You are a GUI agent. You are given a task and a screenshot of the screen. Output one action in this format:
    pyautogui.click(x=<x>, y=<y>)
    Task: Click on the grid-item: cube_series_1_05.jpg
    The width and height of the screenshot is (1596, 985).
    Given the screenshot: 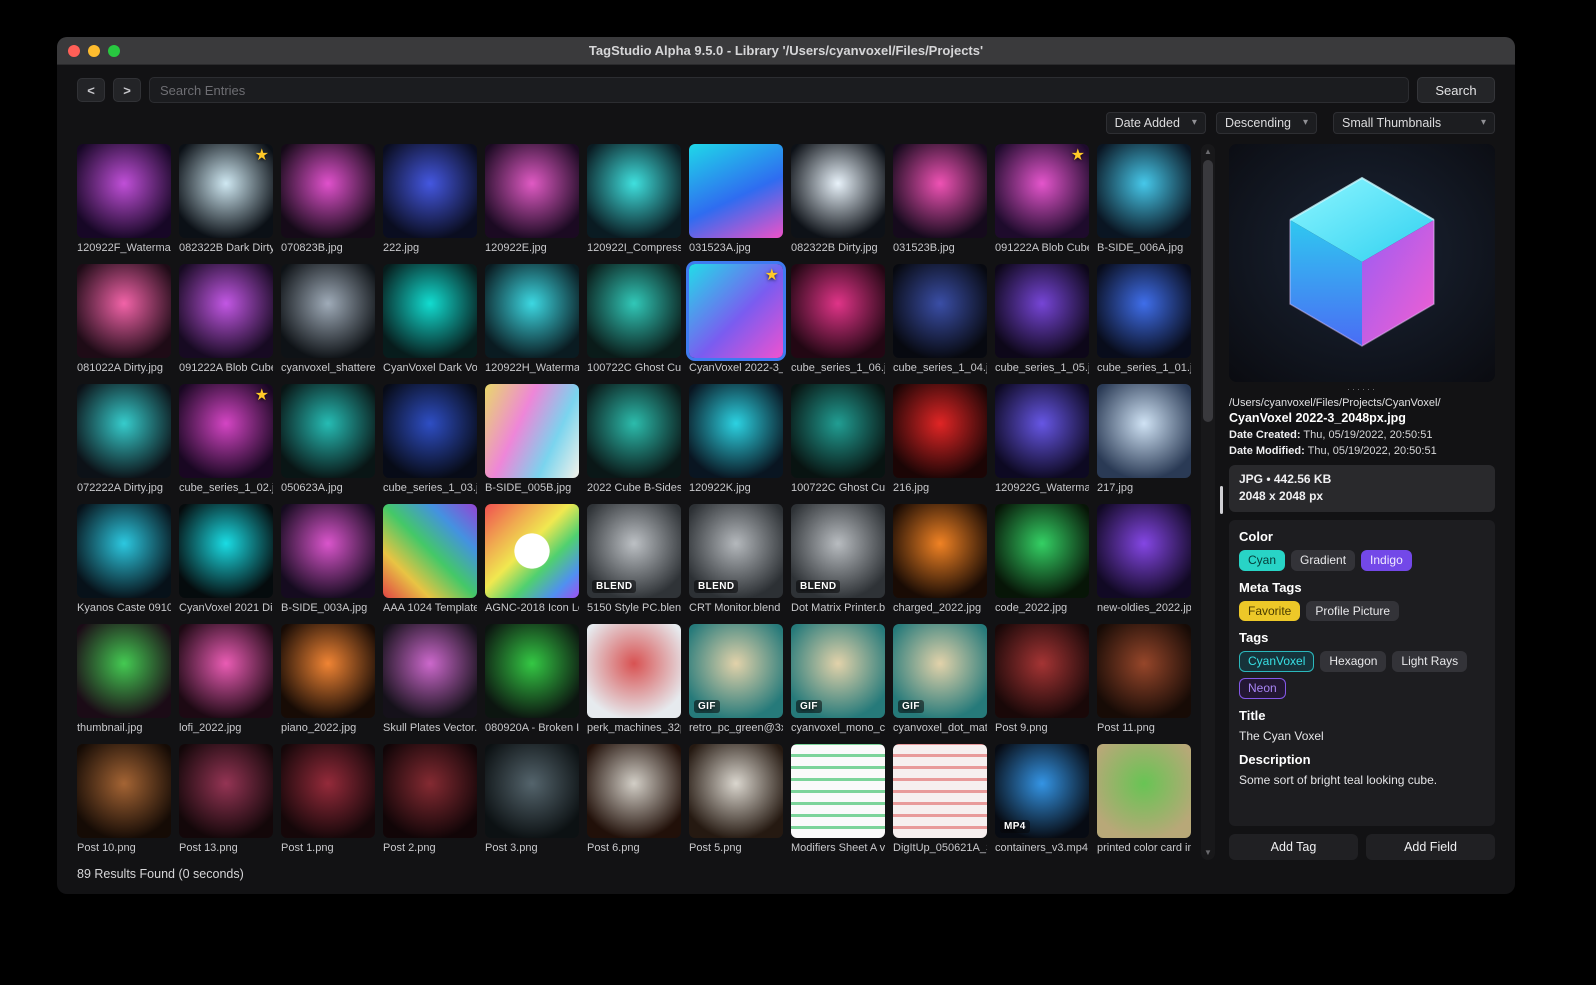 What is the action you would take?
    pyautogui.click(x=1042, y=319)
    